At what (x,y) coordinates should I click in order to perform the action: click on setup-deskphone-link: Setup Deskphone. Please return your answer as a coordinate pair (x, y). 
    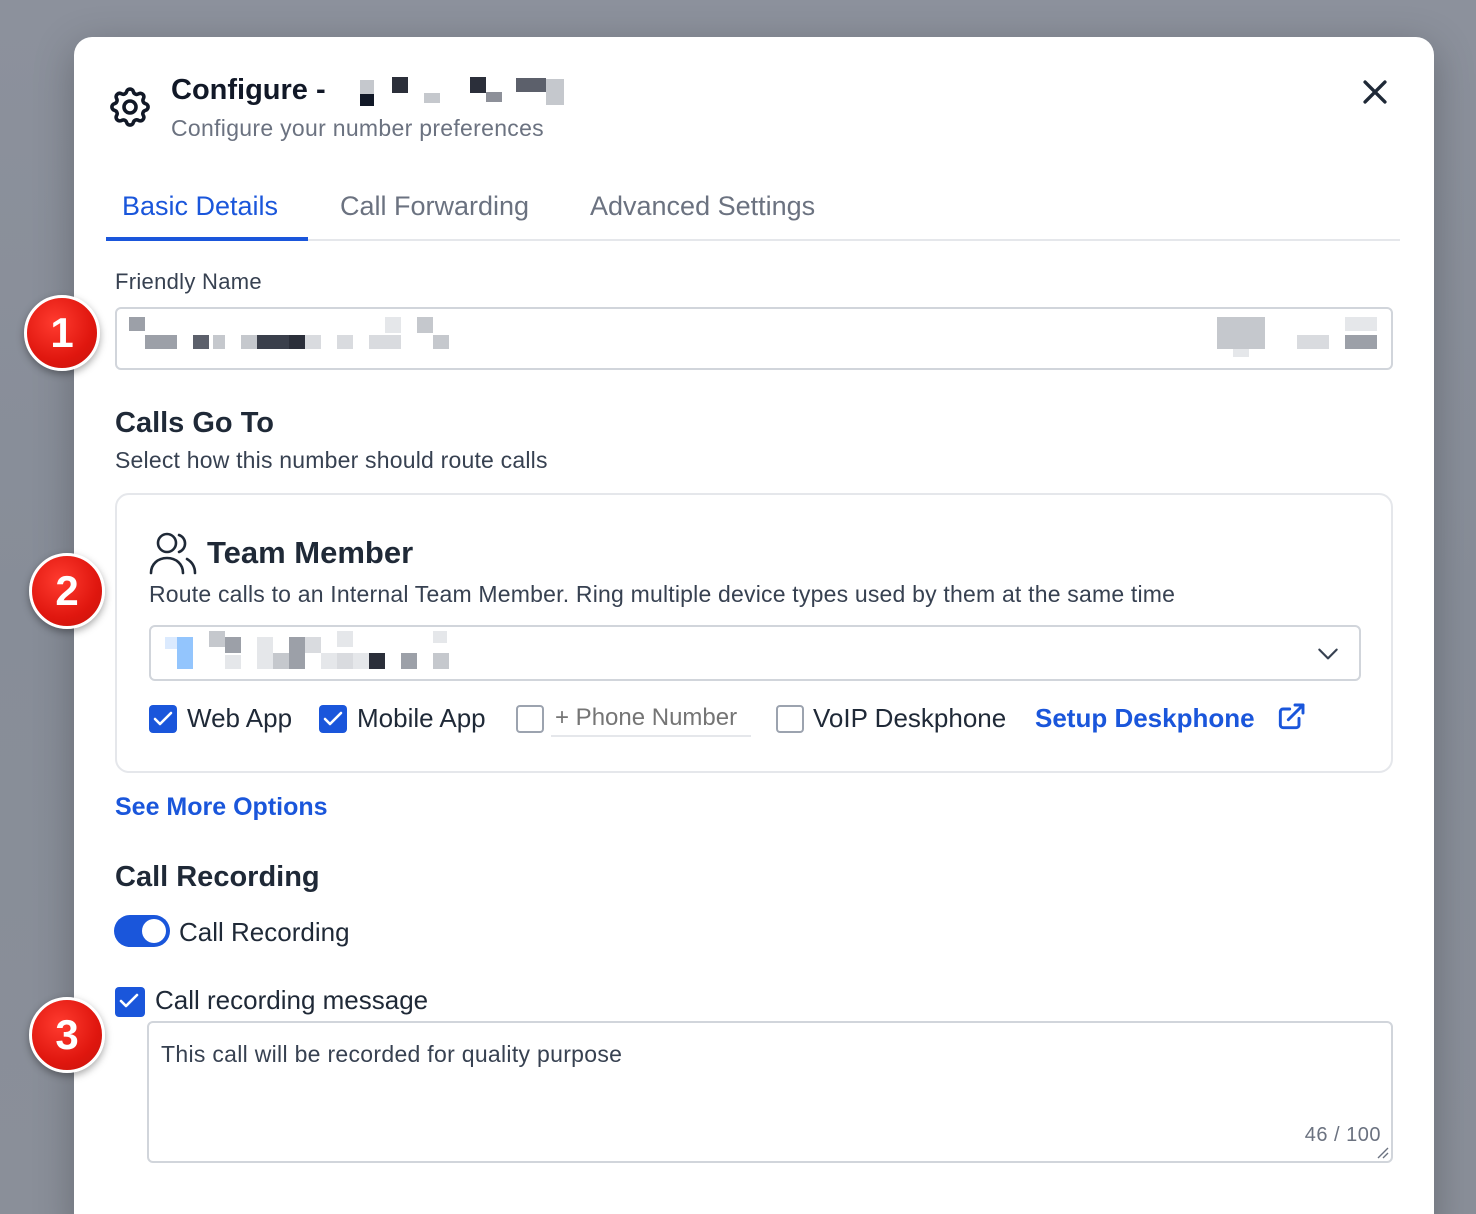
    Looking at the image, I should click on (1145, 718).